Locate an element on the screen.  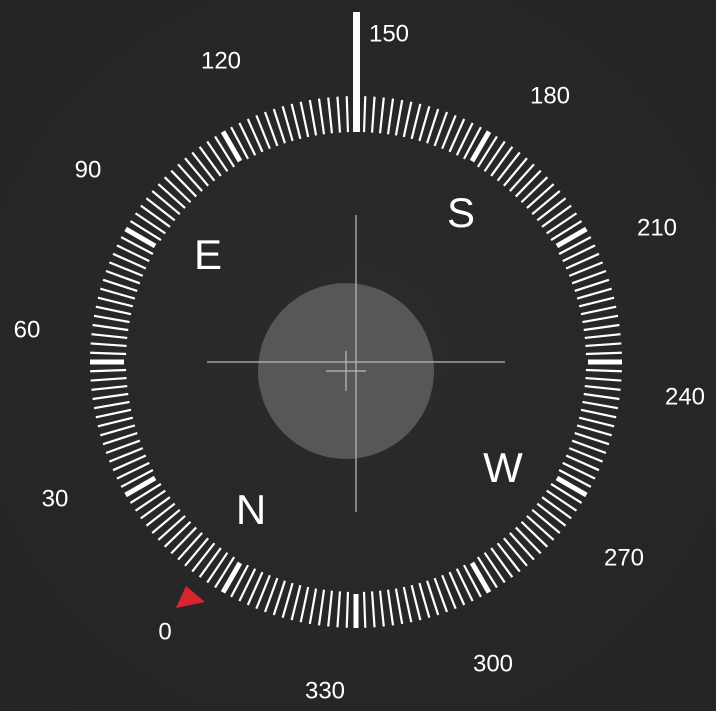
cardinal-south: S is located at coordinates (461, 212).